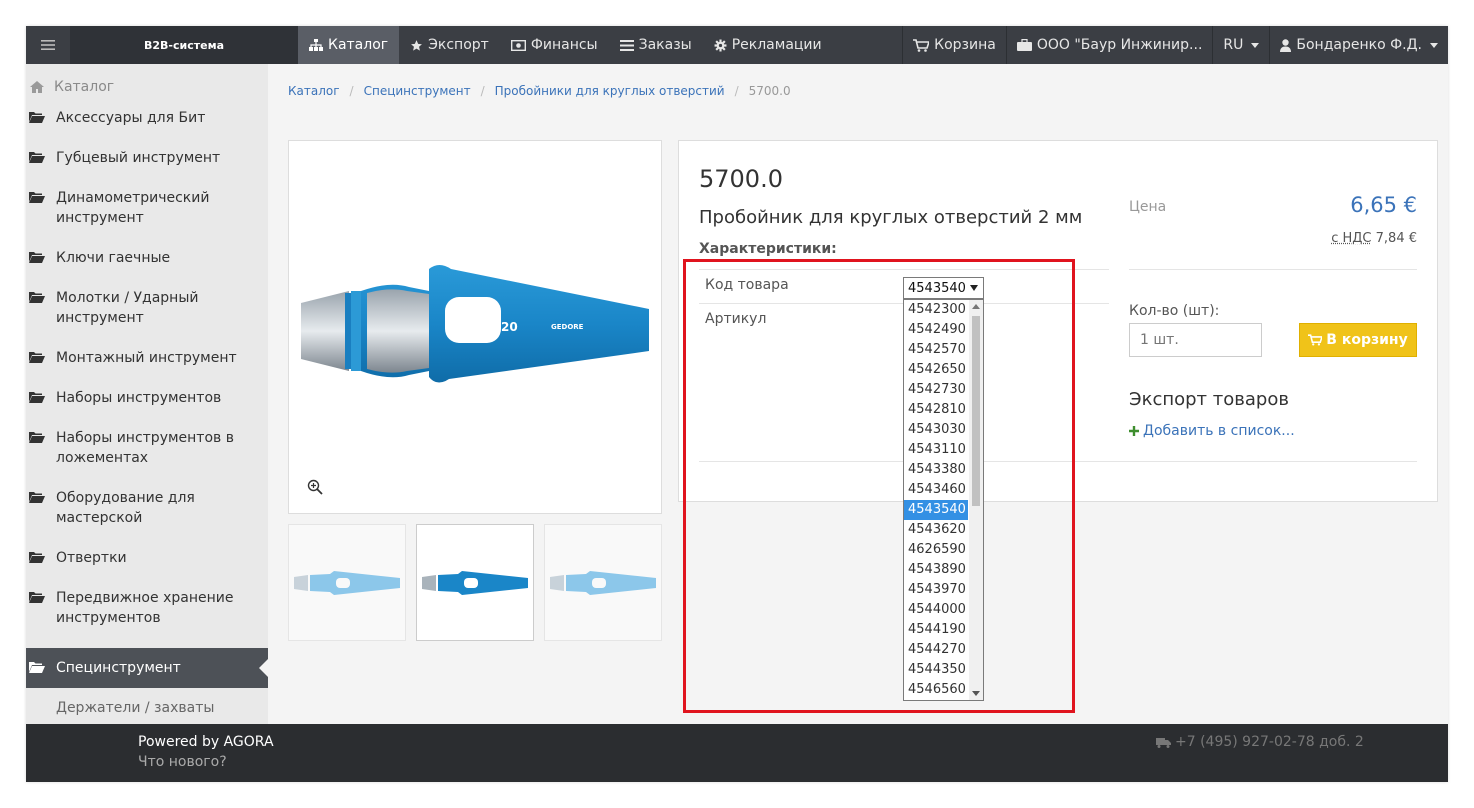 This screenshot has height=808, width=1474. I want to click on nav-finance: Финансы, so click(554, 45).